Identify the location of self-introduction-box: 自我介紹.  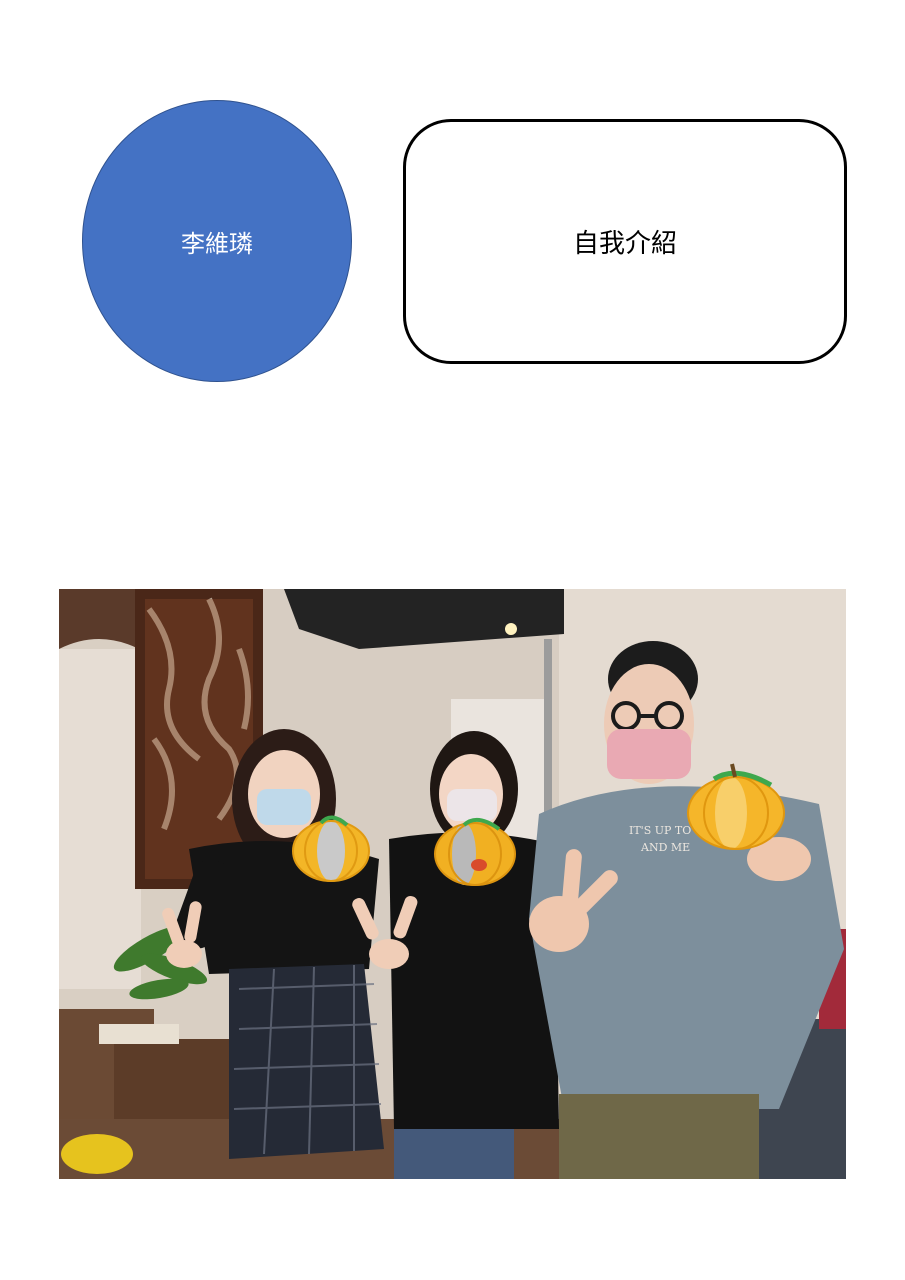
(625, 241).